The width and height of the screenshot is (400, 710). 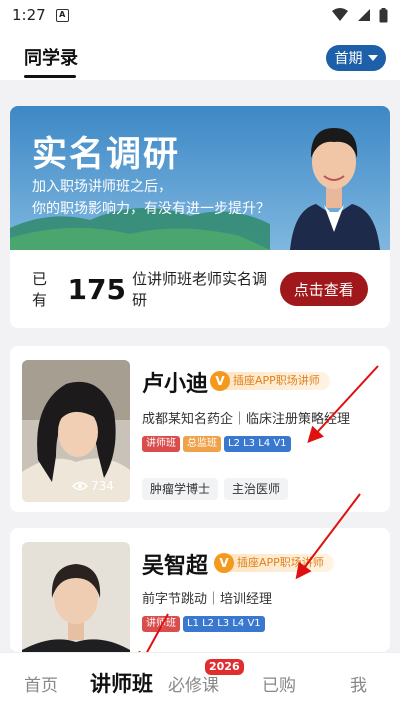 I want to click on survey-count: 175, so click(x=96, y=289).